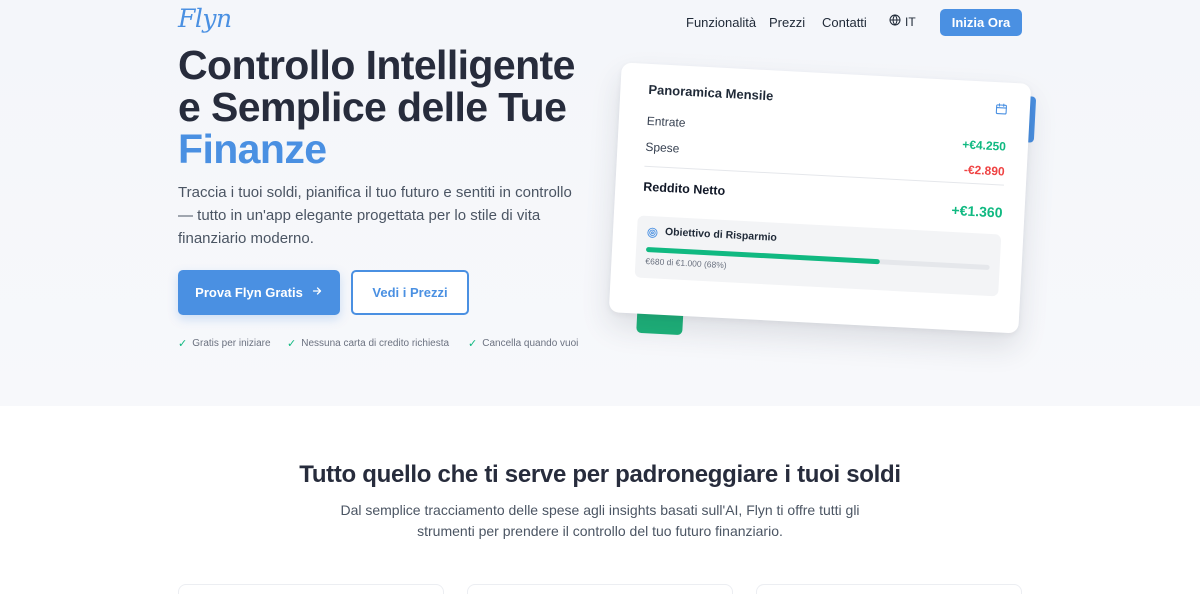 This screenshot has width=1200, height=594. Describe the element at coordinates (711, 92) in the screenshot. I see `card-title: Panoramica Mensile` at that location.